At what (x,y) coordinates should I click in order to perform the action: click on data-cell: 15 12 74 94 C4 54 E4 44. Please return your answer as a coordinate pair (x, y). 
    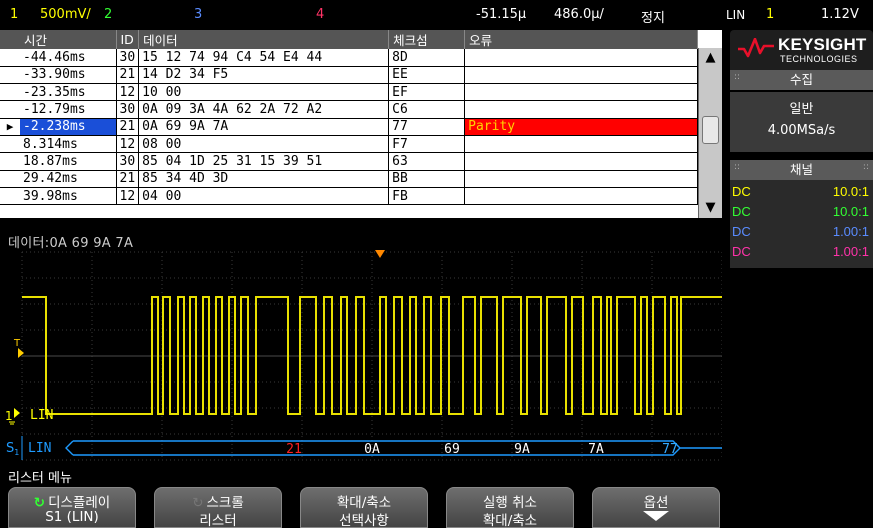
    Looking at the image, I should click on (264, 58).